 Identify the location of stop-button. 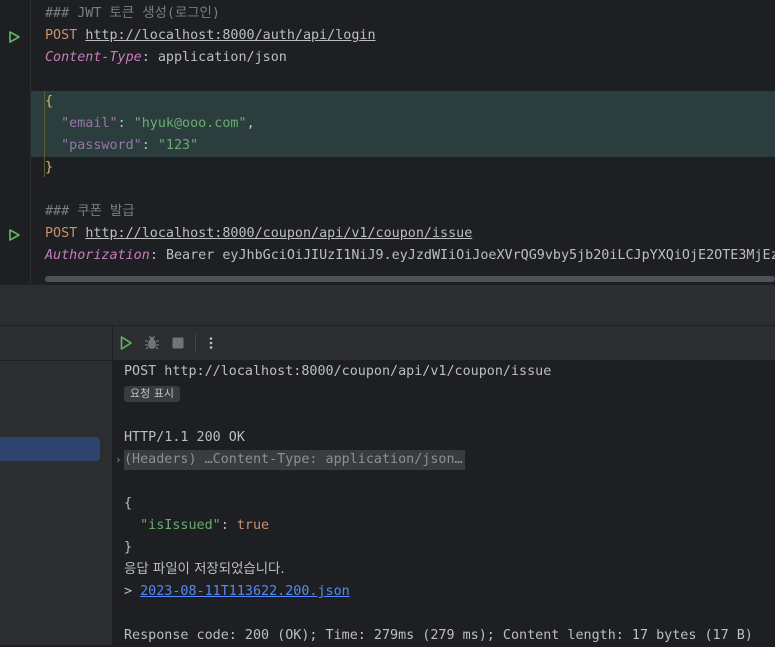
(178, 343).